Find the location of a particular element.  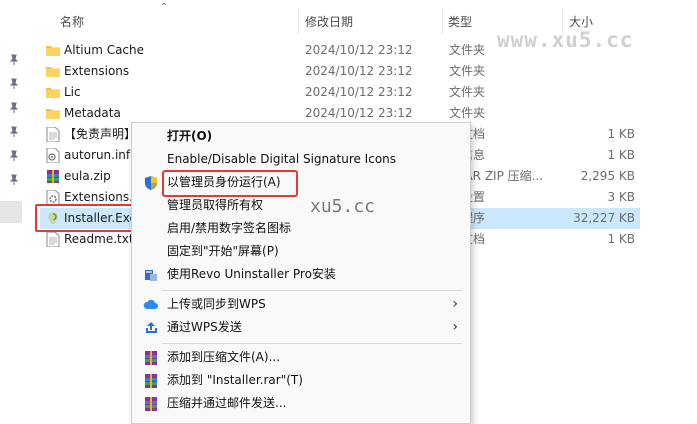

menu-item-pin-to-start: 固定到"开始"屏幕(P) is located at coordinates (301, 251).